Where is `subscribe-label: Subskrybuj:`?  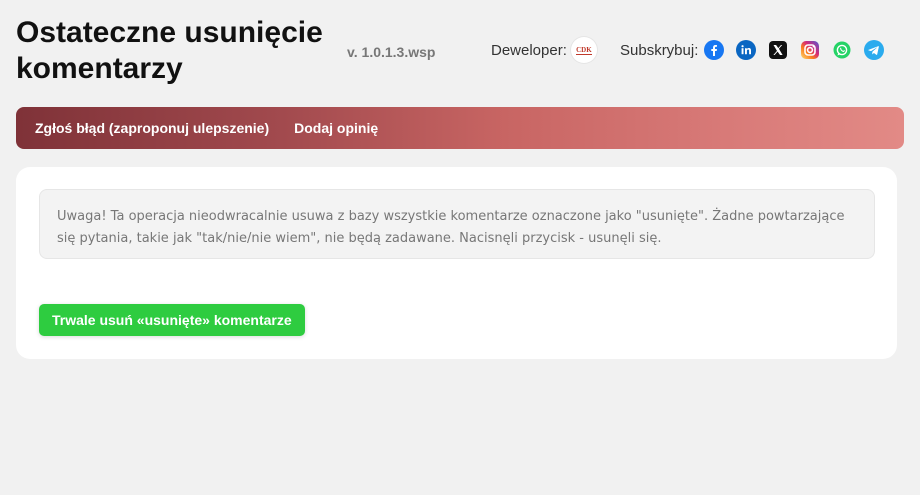
subscribe-label: Subskrybuj: is located at coordinates (659, 50).